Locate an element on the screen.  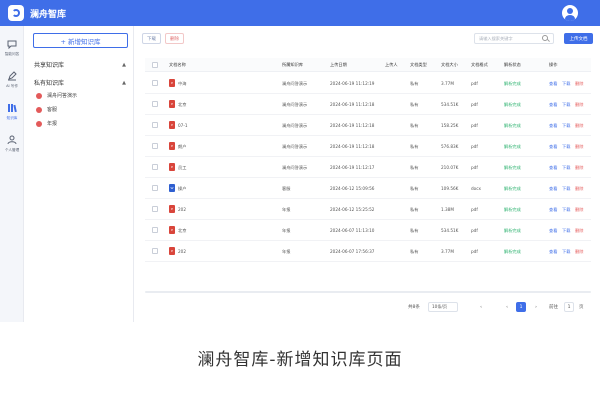
chevron-left-icon: ‹ is located at coordinates (481, 307).